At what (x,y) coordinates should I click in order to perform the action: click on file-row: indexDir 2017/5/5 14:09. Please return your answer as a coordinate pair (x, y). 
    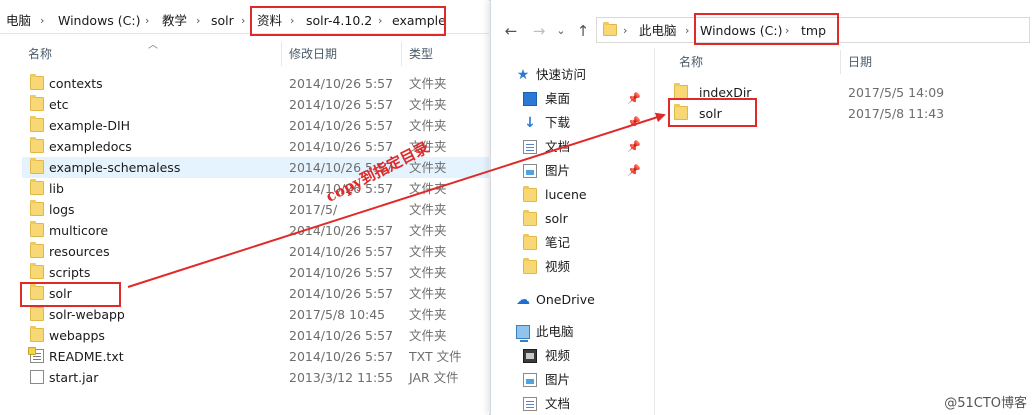
    Looking at the image, I should click on (848, 92).